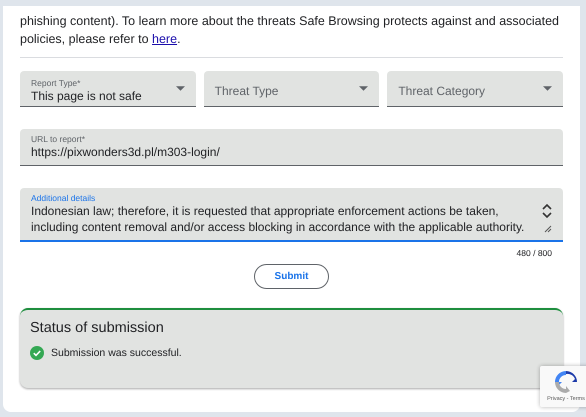 The width and height of the screenshot is (586, 417). What do you see at coordinates (292, 89) in the screenshot?
I see `dropdown-field: Threat Type` at bounding box center [292, 89].